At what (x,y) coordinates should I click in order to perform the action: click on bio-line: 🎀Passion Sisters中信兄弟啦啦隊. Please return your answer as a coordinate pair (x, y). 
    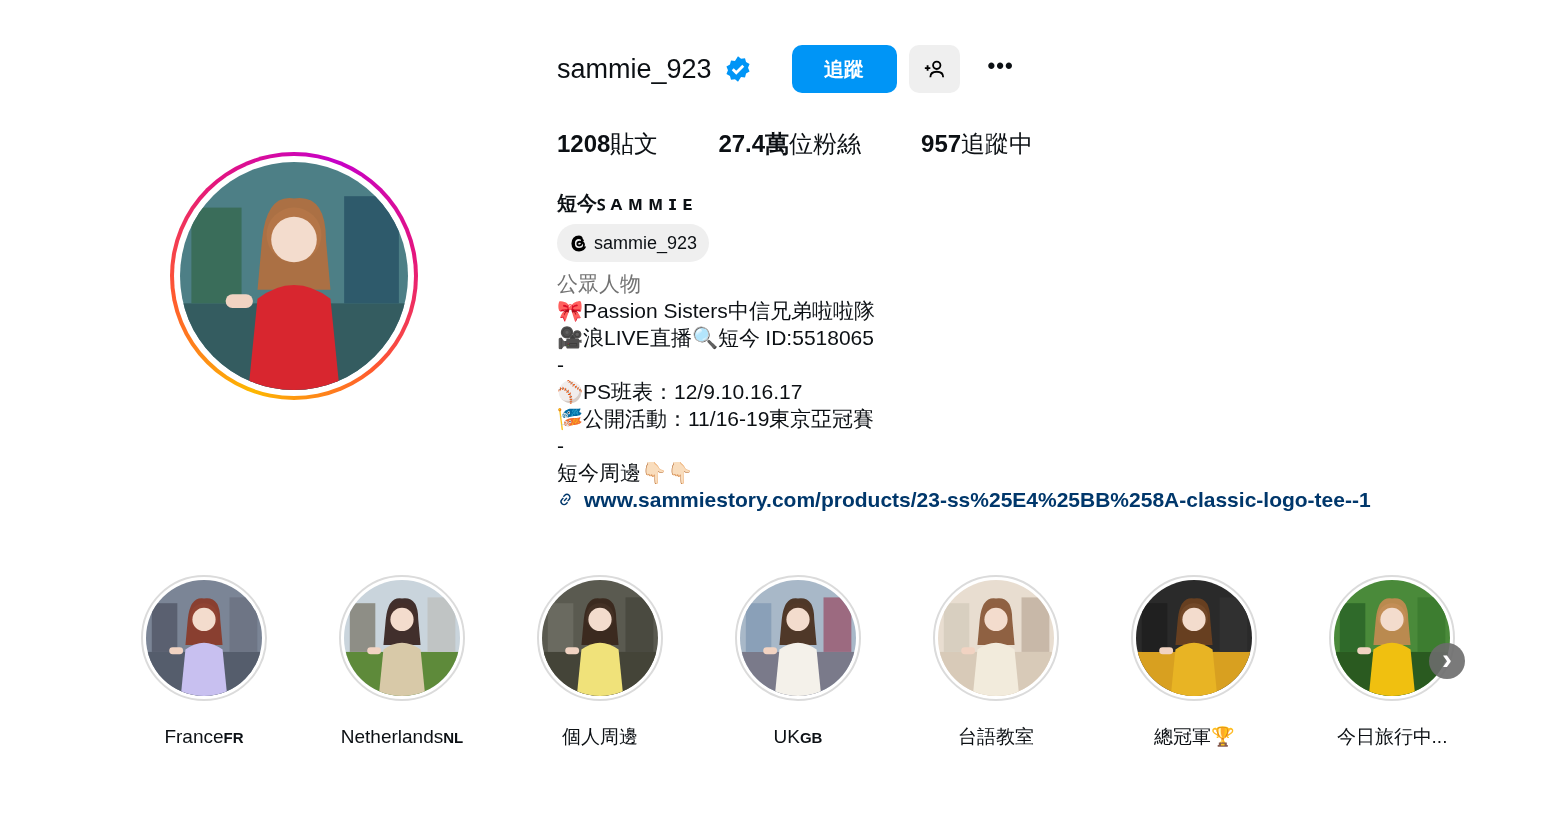
    Looking at the image, I should click on (716, 311).